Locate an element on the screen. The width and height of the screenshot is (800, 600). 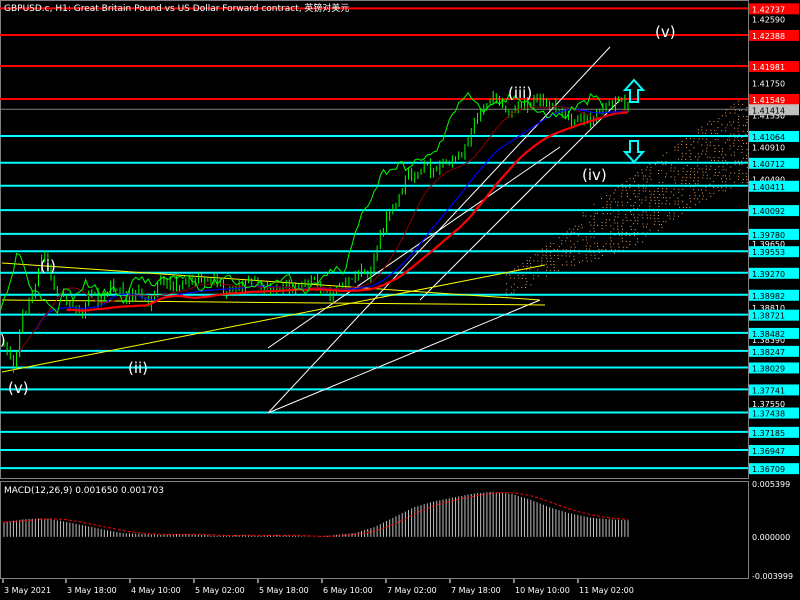
wave-label-i: (i) is located at coordinates (48, 266).